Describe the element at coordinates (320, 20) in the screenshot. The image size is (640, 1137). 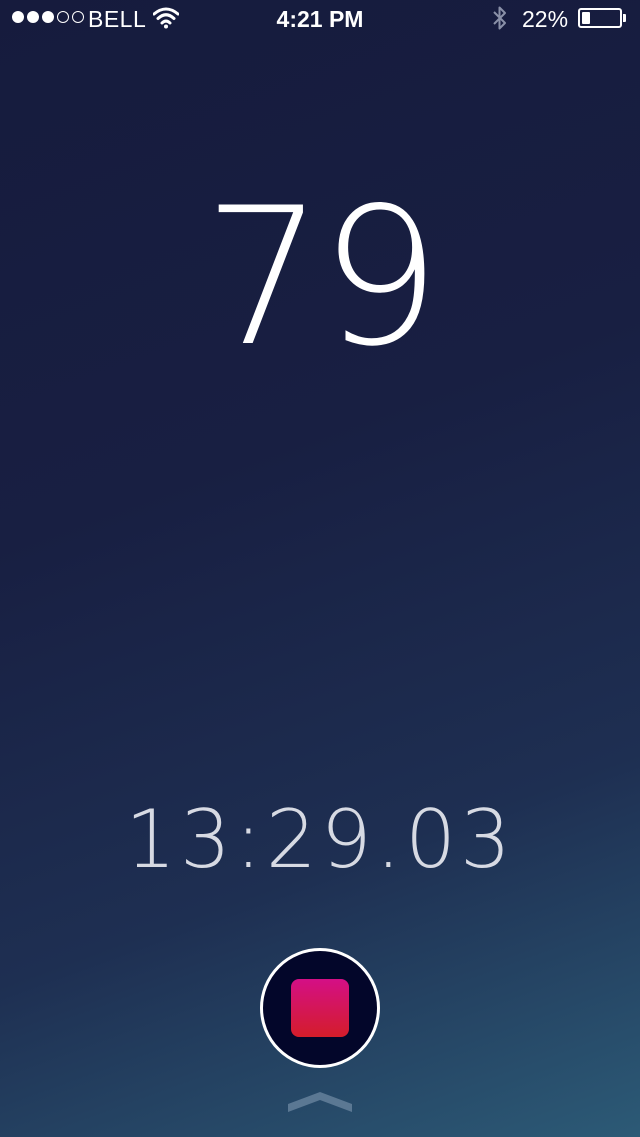
I see `status-bar: BELL 4:21 PM 22%` at that location.